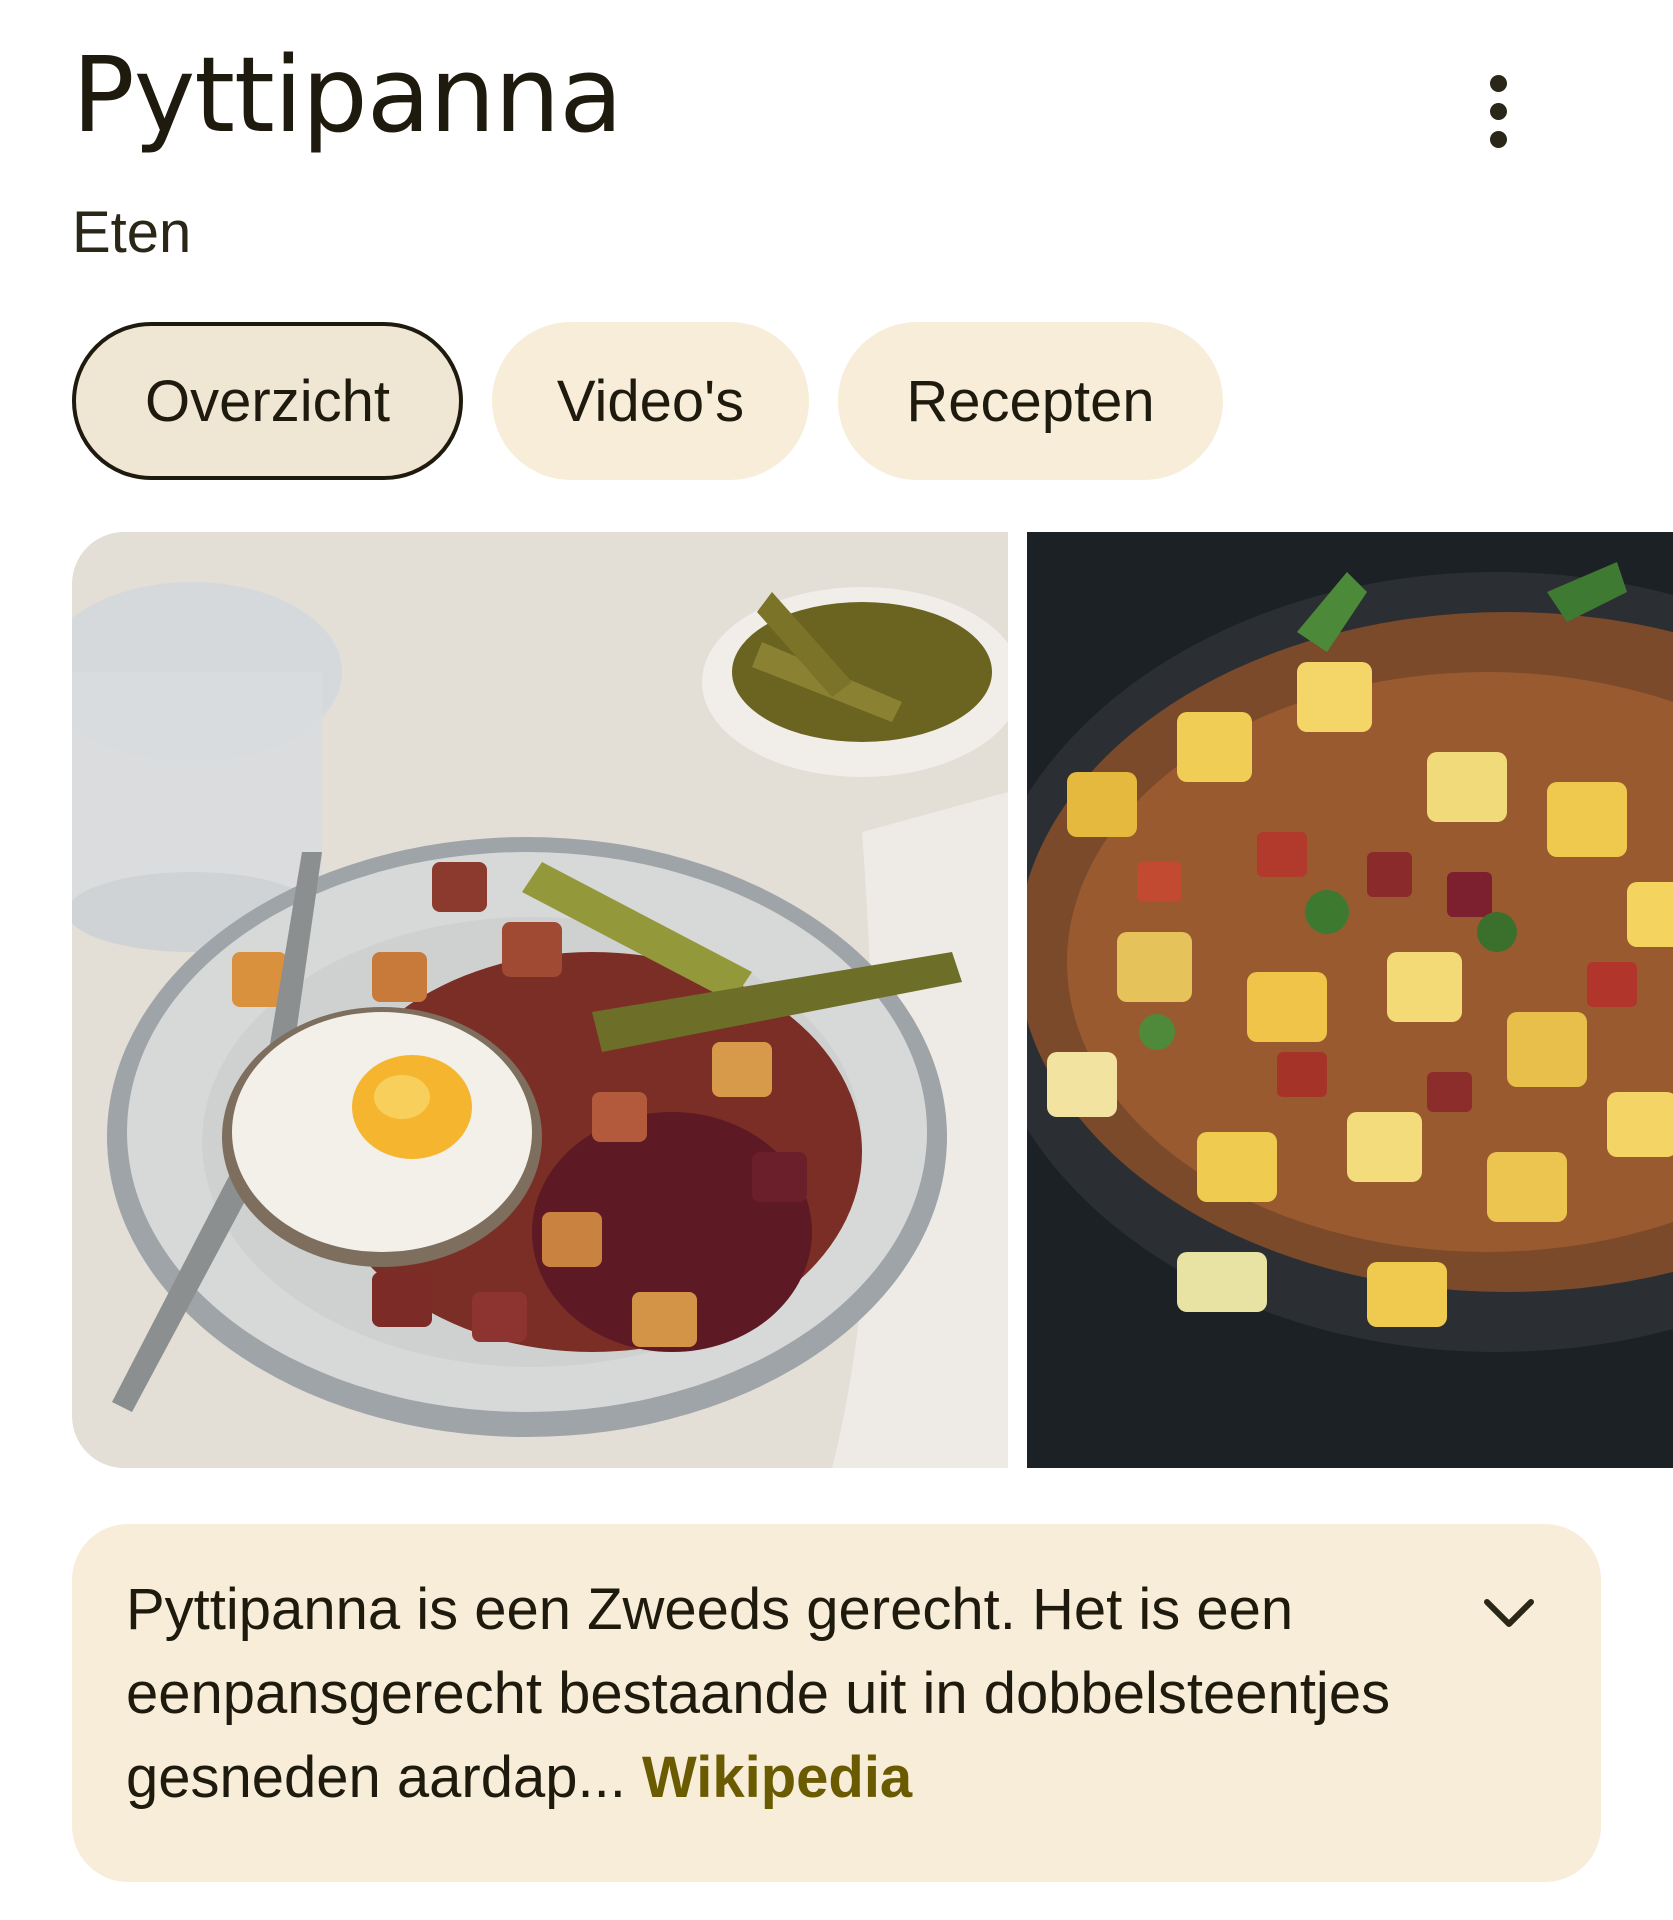  Describe the element at coordinates (1509, 1613) in the screenshot. I see `chevron-down-icon` at that location.